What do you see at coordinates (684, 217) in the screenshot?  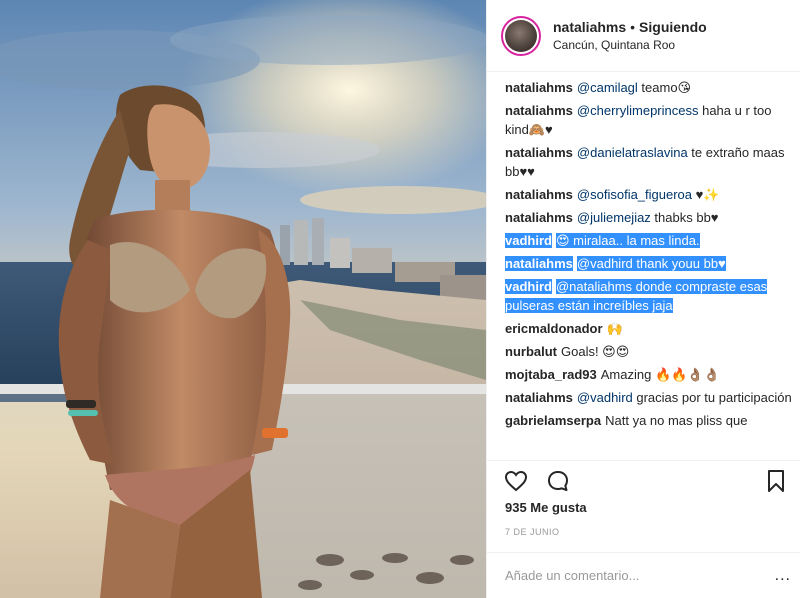 I see `comment-text: thabks bb♥` at bounding box center [684, 217].